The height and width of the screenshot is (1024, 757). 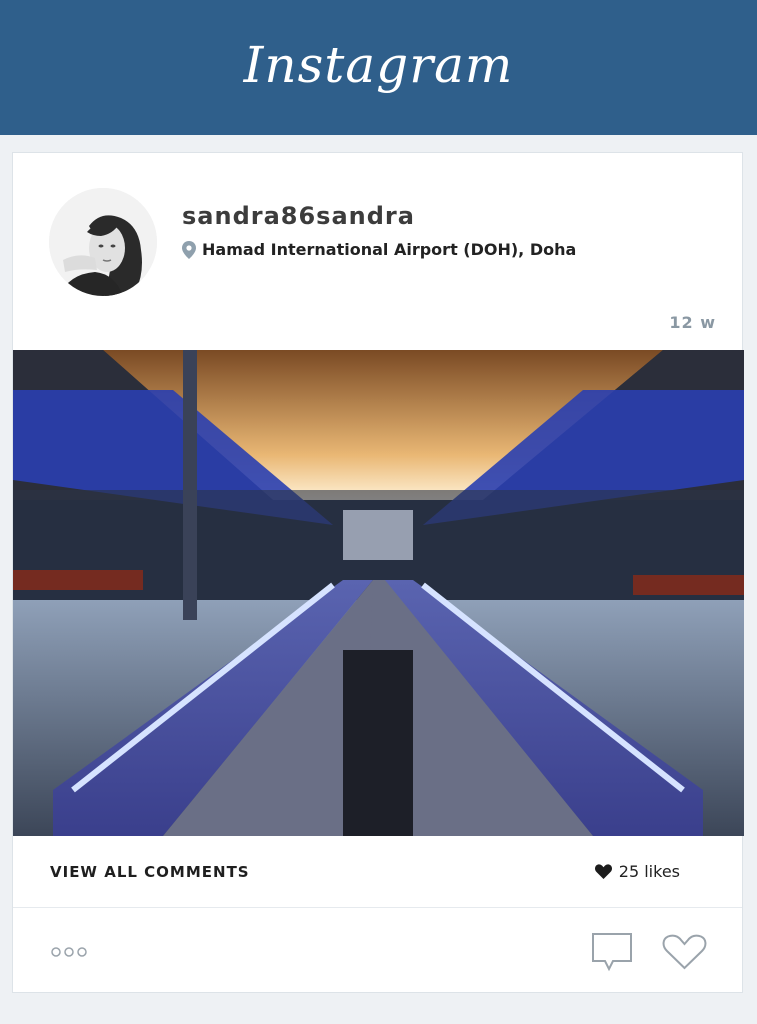 What do you see at coordinates (649, 871) in the screenshot?
I see `likes-label: 25 likes` at bounding box center [649, 871].